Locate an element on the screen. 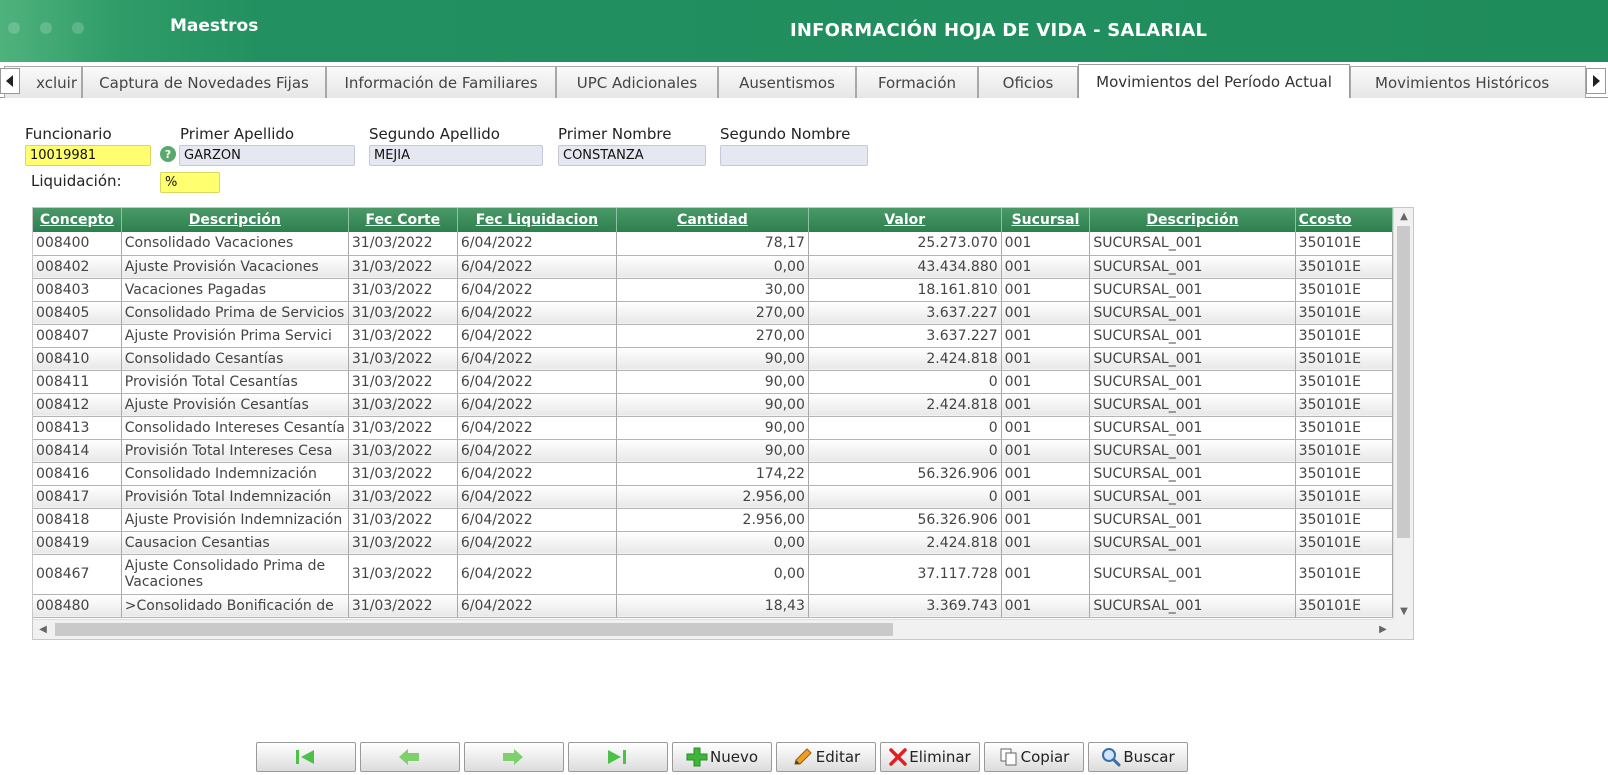 The width and height of the screenshot is (1608, 775). tab-scroll-left-button is located at coordinates (10, 81).